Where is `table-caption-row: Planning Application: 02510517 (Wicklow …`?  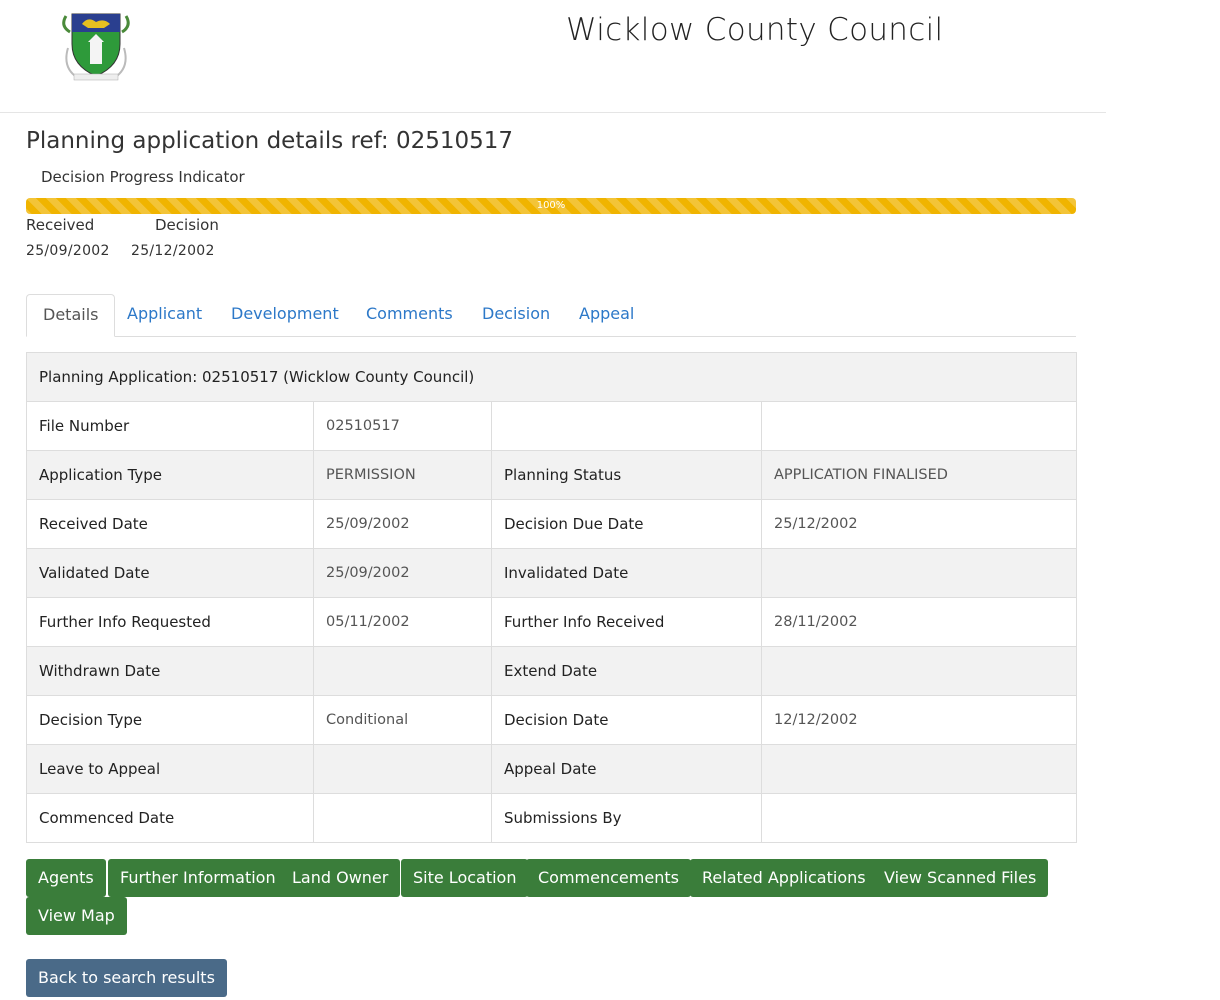
table-caption-row: Planning Application: 02510517 (Wicklow … is located at coordinates (551, 377).